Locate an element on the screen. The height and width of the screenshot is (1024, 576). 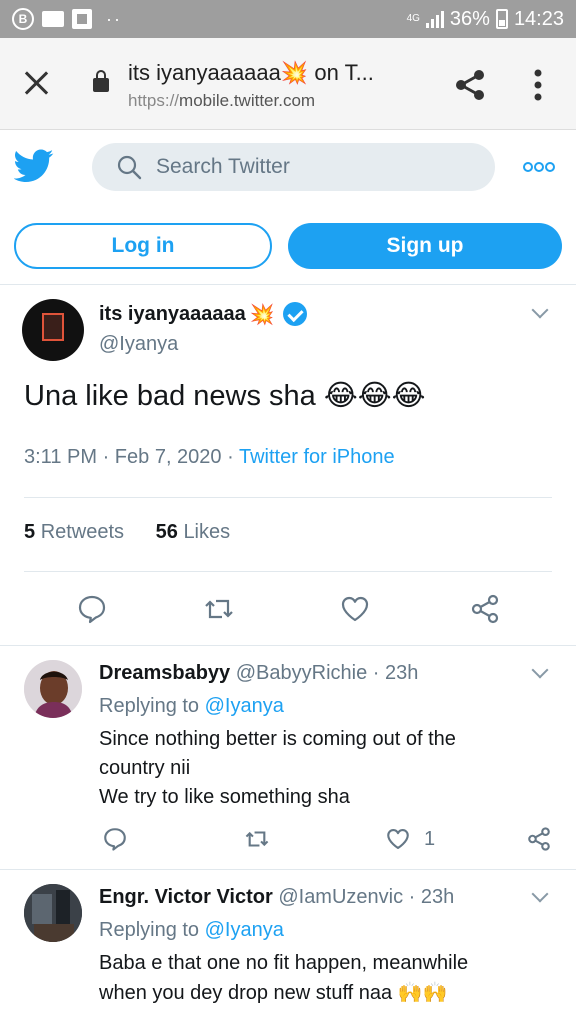
likes-stat: 56 Likes is located at coordinates (193, 532).